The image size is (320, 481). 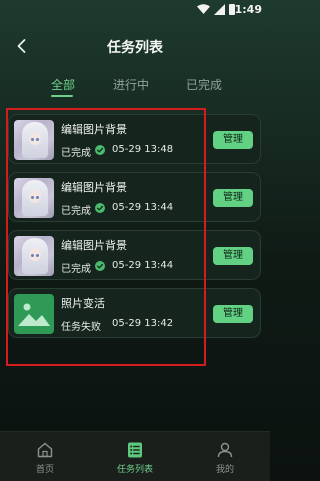 What do you see at coordinates (81, 327) in the screenshot?
I see `task-status: 任务失败` at bounding box center [81, 327].